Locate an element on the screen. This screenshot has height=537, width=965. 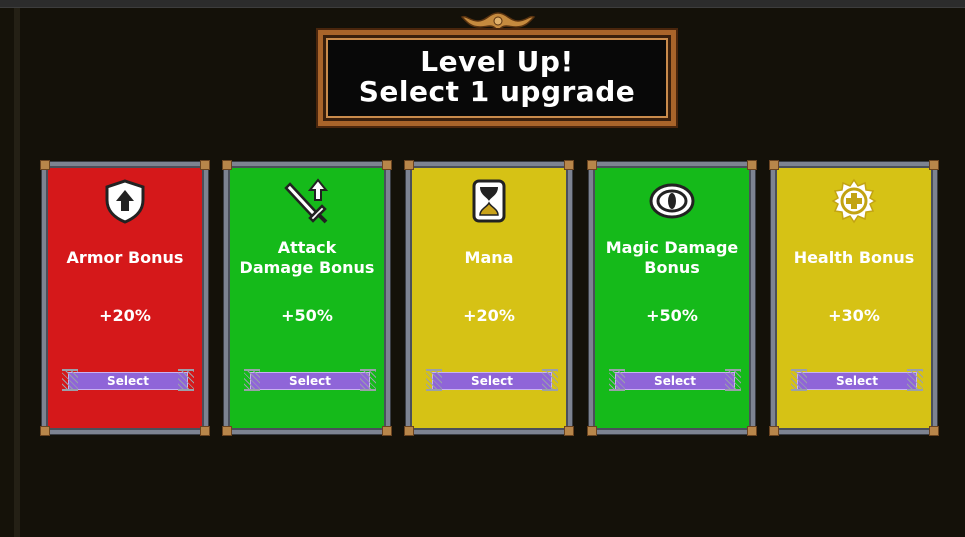
upgrade-card-health: Health Bonus +30% Select is located at coordinates (854, 298).